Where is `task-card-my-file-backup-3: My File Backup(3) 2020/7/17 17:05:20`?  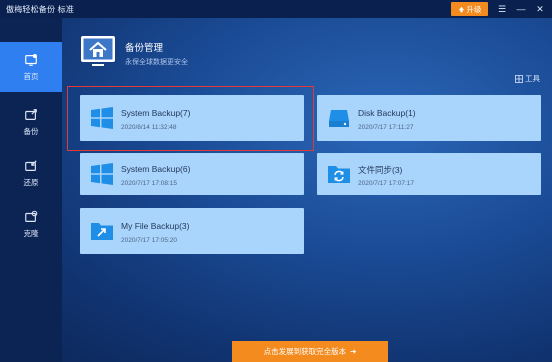 task-card-my-file-backup-3: My File Backup(3) 2020/7/17 17:05:20 is located at coordinates (192, 231).